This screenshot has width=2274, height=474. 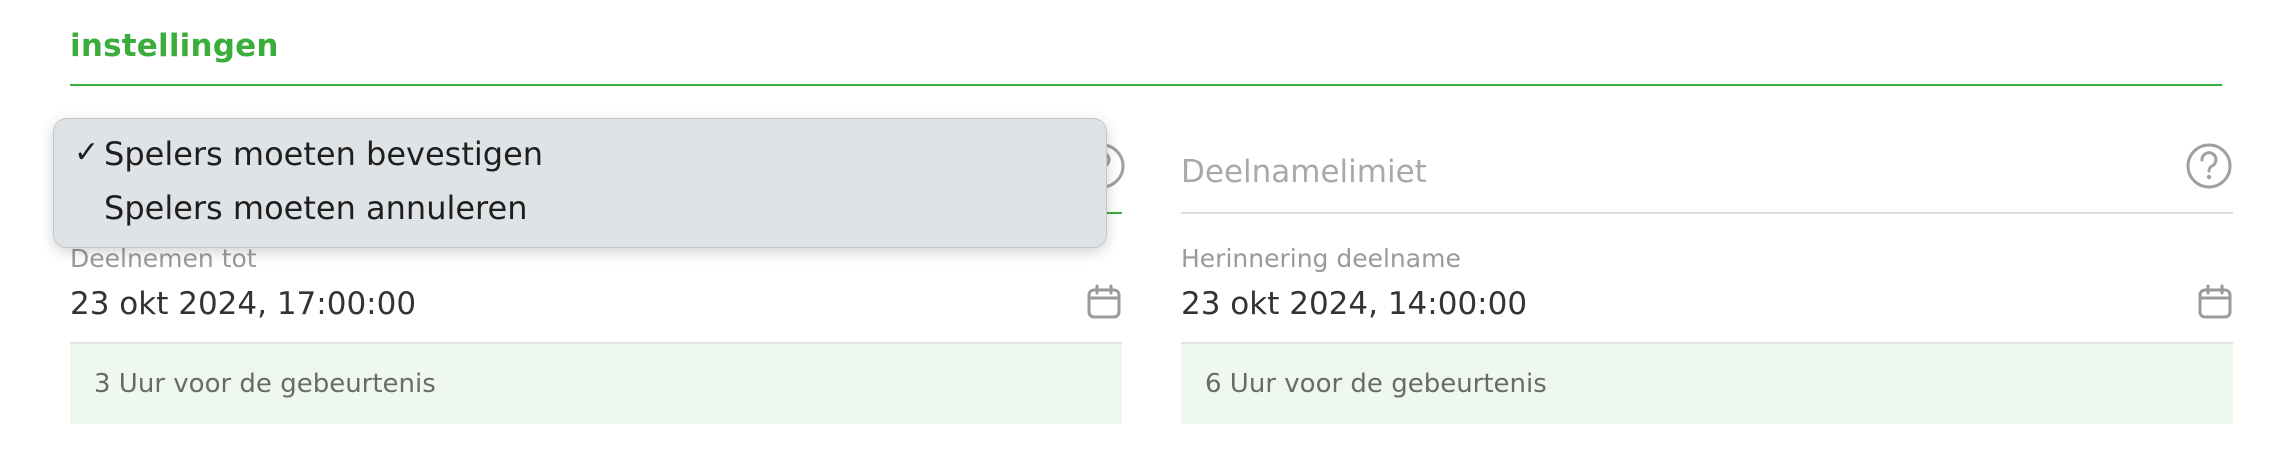 I want to click on reminder-info-text: 6 Uur voor de gebeurtenis, so click(x=1376, y=384).